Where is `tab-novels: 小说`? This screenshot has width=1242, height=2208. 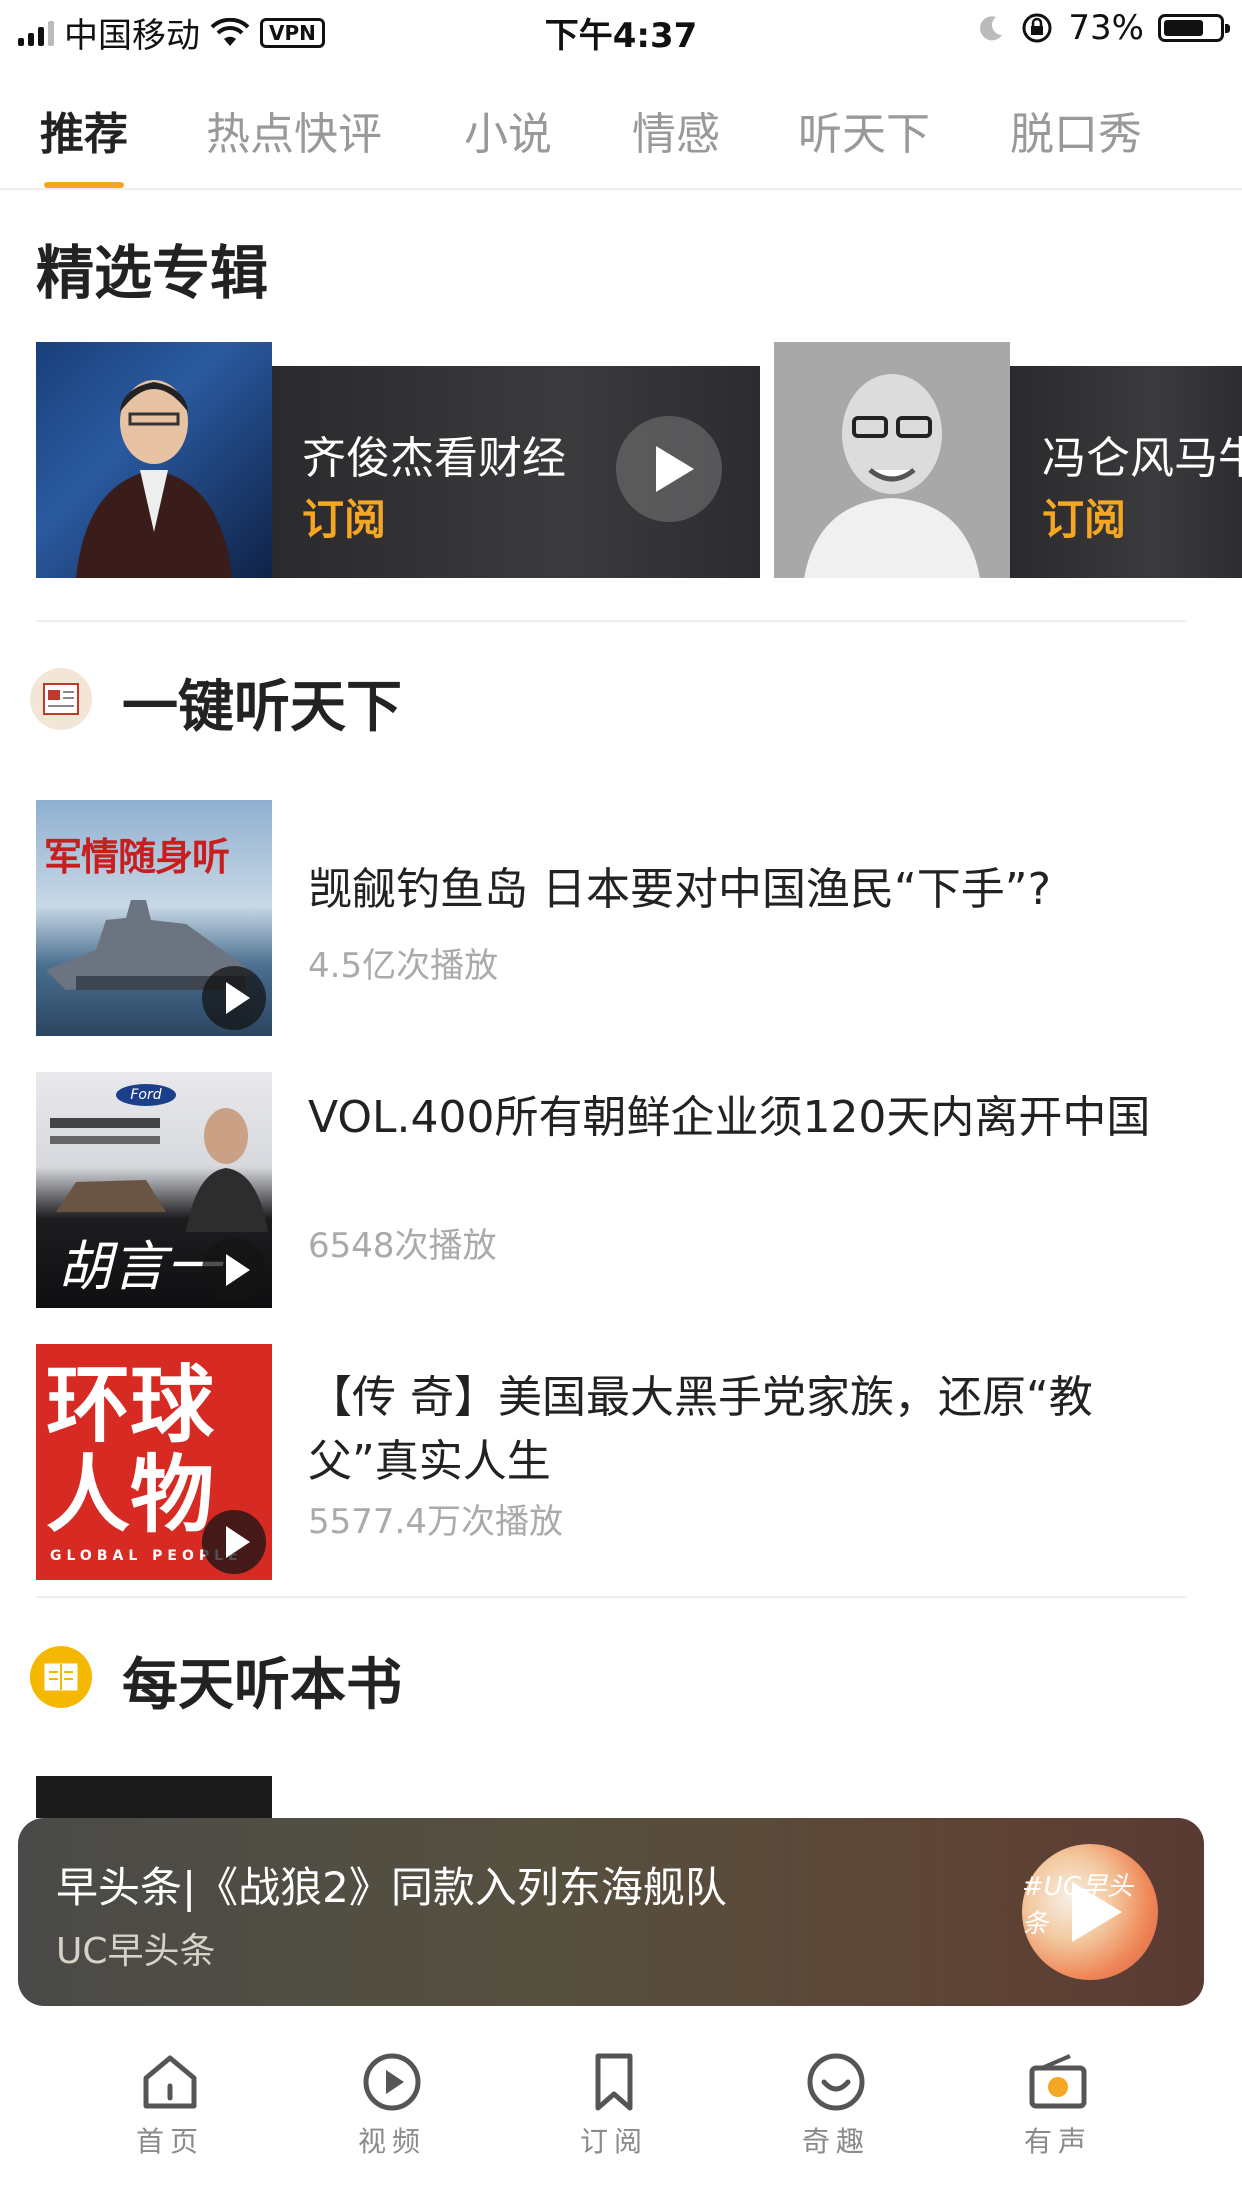
tab-novels: 小说 is located at coordinates (508, 130).